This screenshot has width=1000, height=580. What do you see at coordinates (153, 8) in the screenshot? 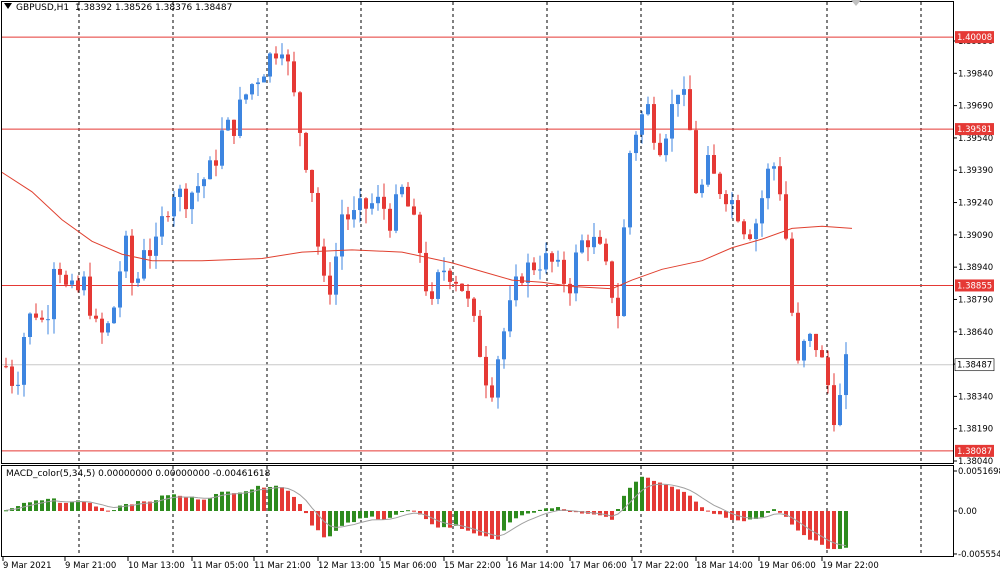
I see `ohlc-values: 1.38392 1.38526 1.38376 1.38487` at bounding box center [153, 8].